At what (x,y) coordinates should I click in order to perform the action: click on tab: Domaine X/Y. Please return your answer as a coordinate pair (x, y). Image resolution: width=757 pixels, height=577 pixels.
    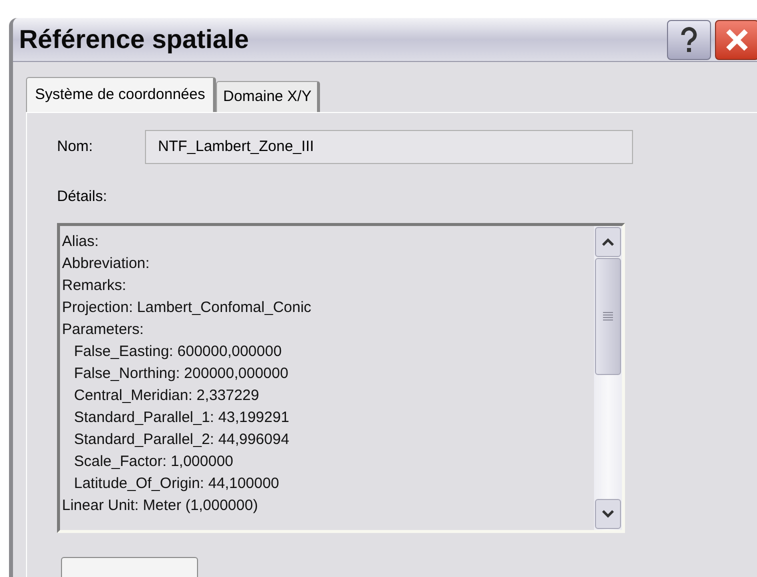
    Looking at the image, I should click on (268, 96).